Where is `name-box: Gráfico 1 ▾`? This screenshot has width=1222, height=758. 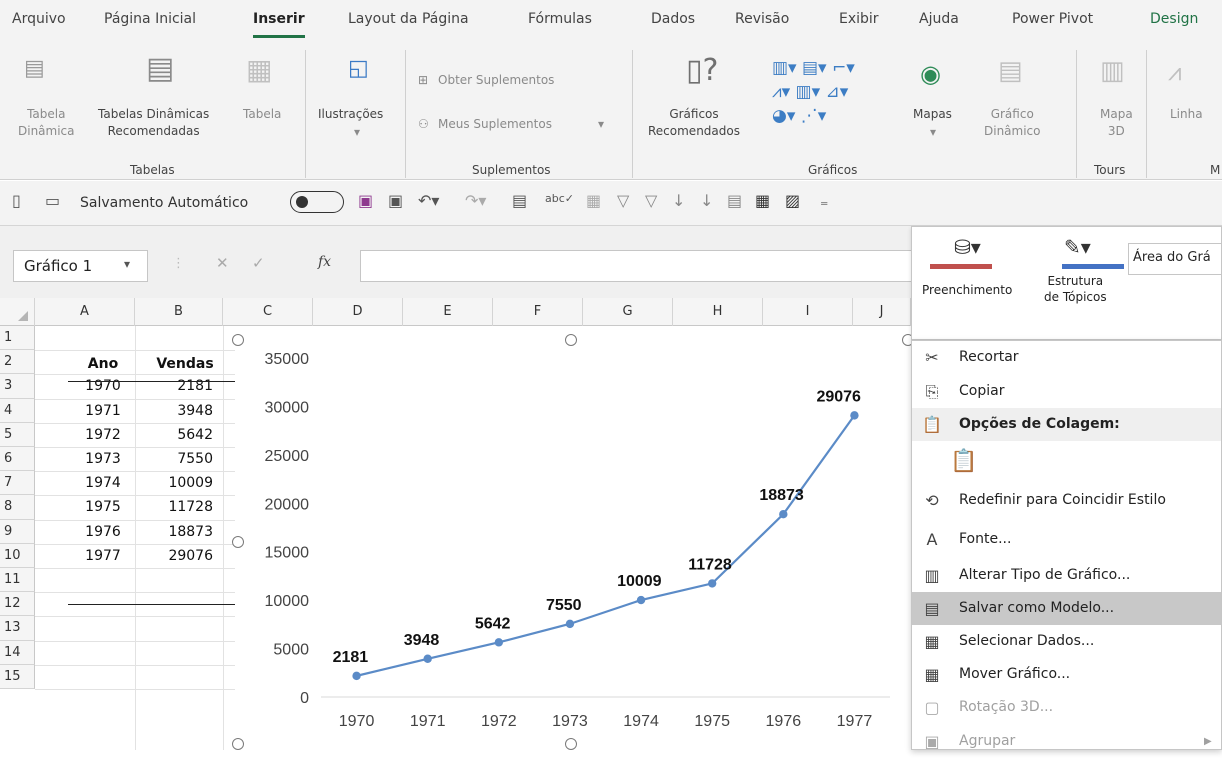
name-box: Gráfico 1 ▾ is located at coordinates (80, 266).